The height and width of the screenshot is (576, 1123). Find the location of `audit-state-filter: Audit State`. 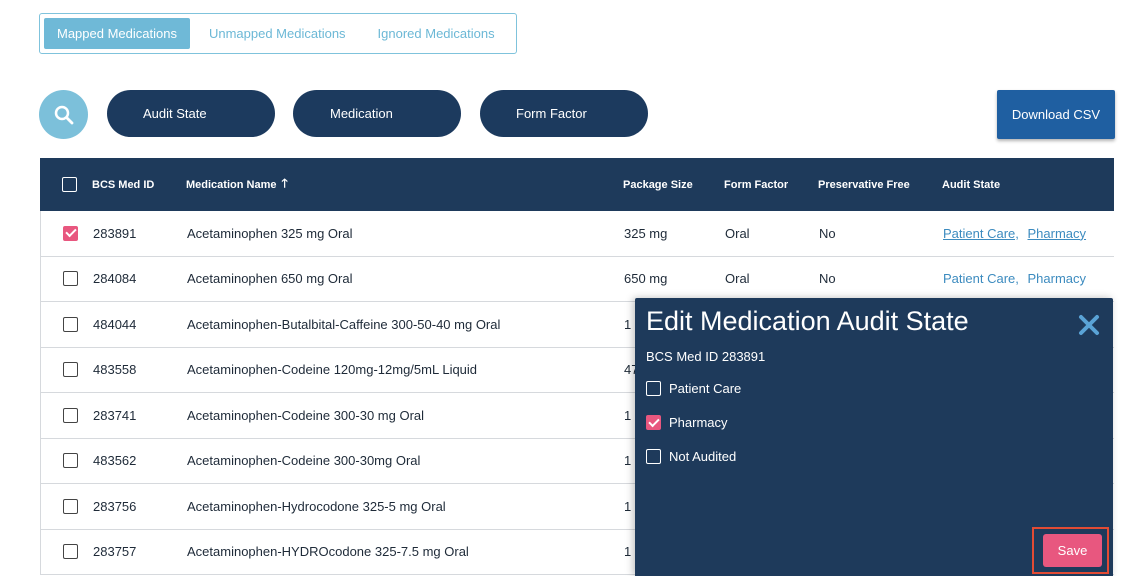

audit-state-filter: Audit State is located at coordinates (191, 113).